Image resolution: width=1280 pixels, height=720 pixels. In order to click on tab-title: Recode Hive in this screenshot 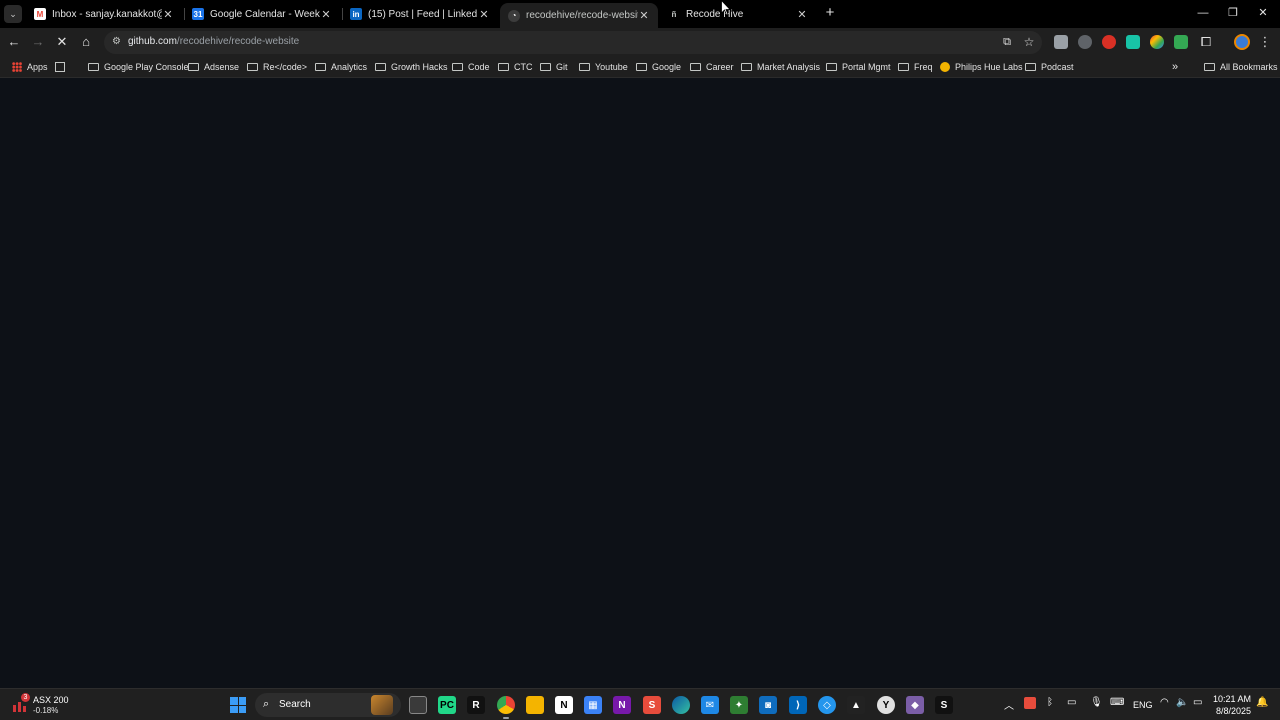, I will do `click(715, 14)`.